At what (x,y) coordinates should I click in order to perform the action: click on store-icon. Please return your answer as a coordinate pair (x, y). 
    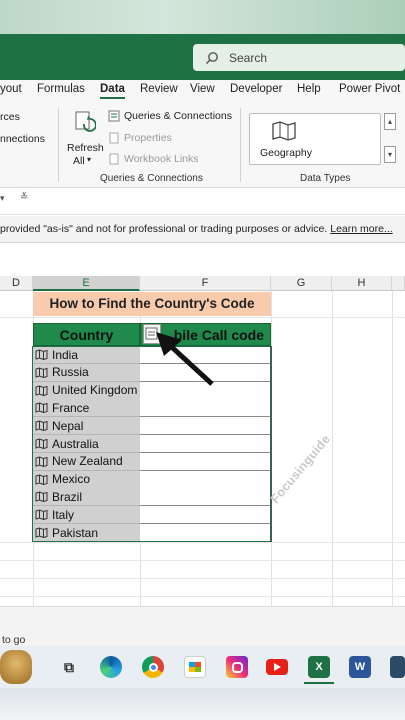
    Looking at the image, I should click on (195, 667).